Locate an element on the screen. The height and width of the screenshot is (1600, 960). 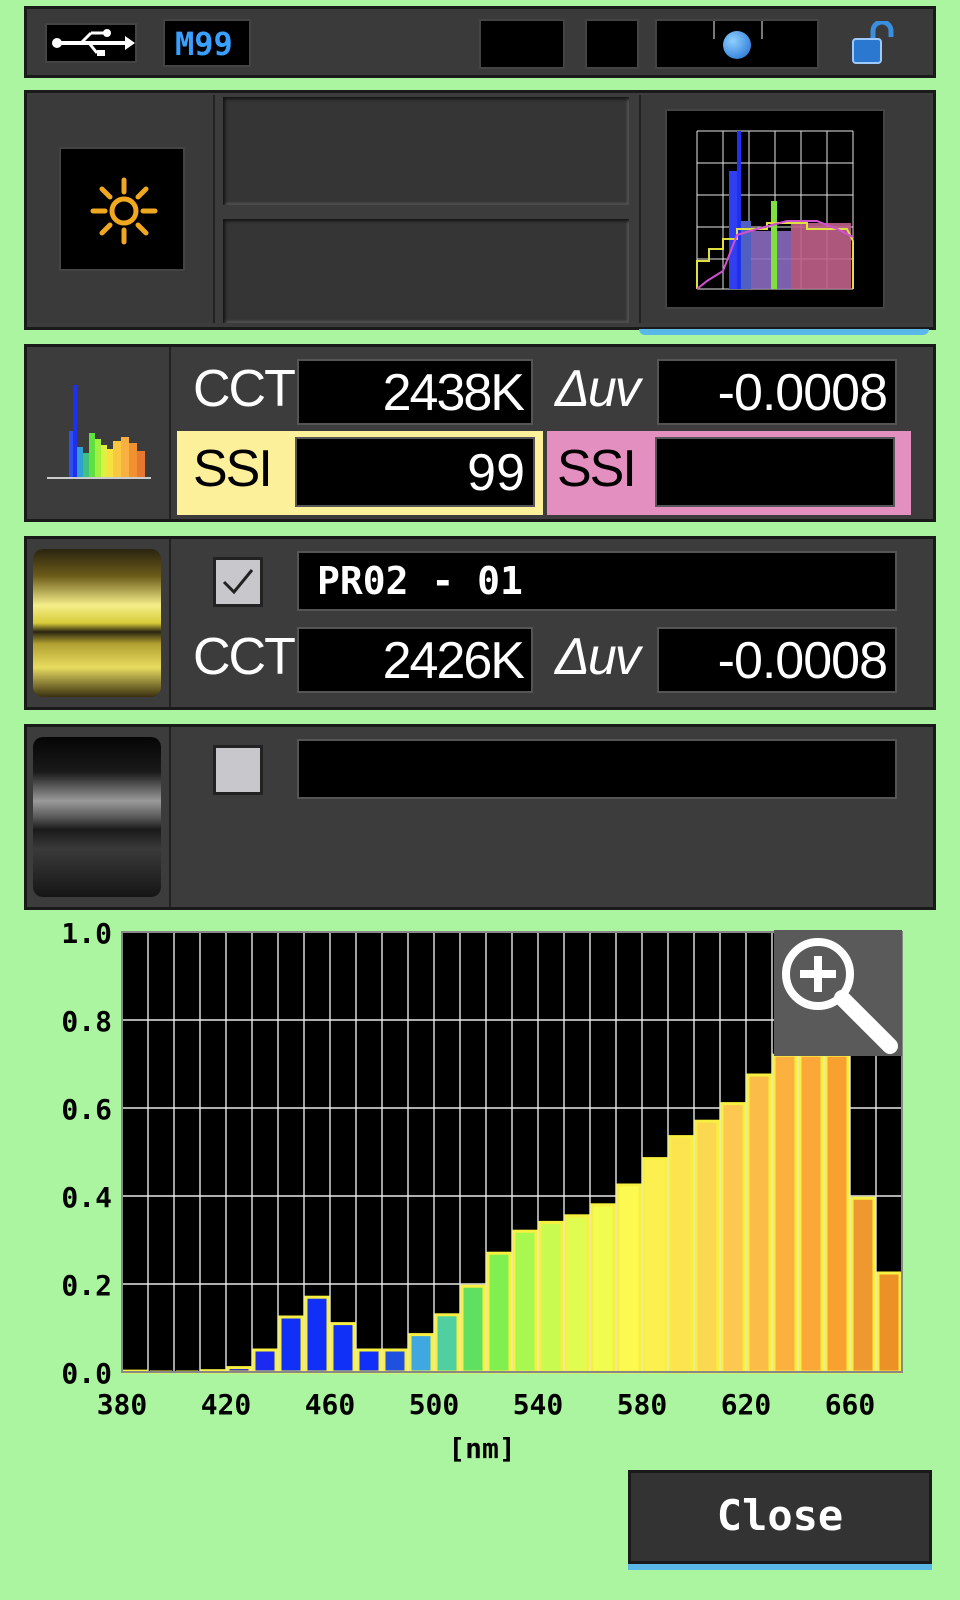
reference-1-duv-box: -0.0008 is located at coordinates (777, 660).